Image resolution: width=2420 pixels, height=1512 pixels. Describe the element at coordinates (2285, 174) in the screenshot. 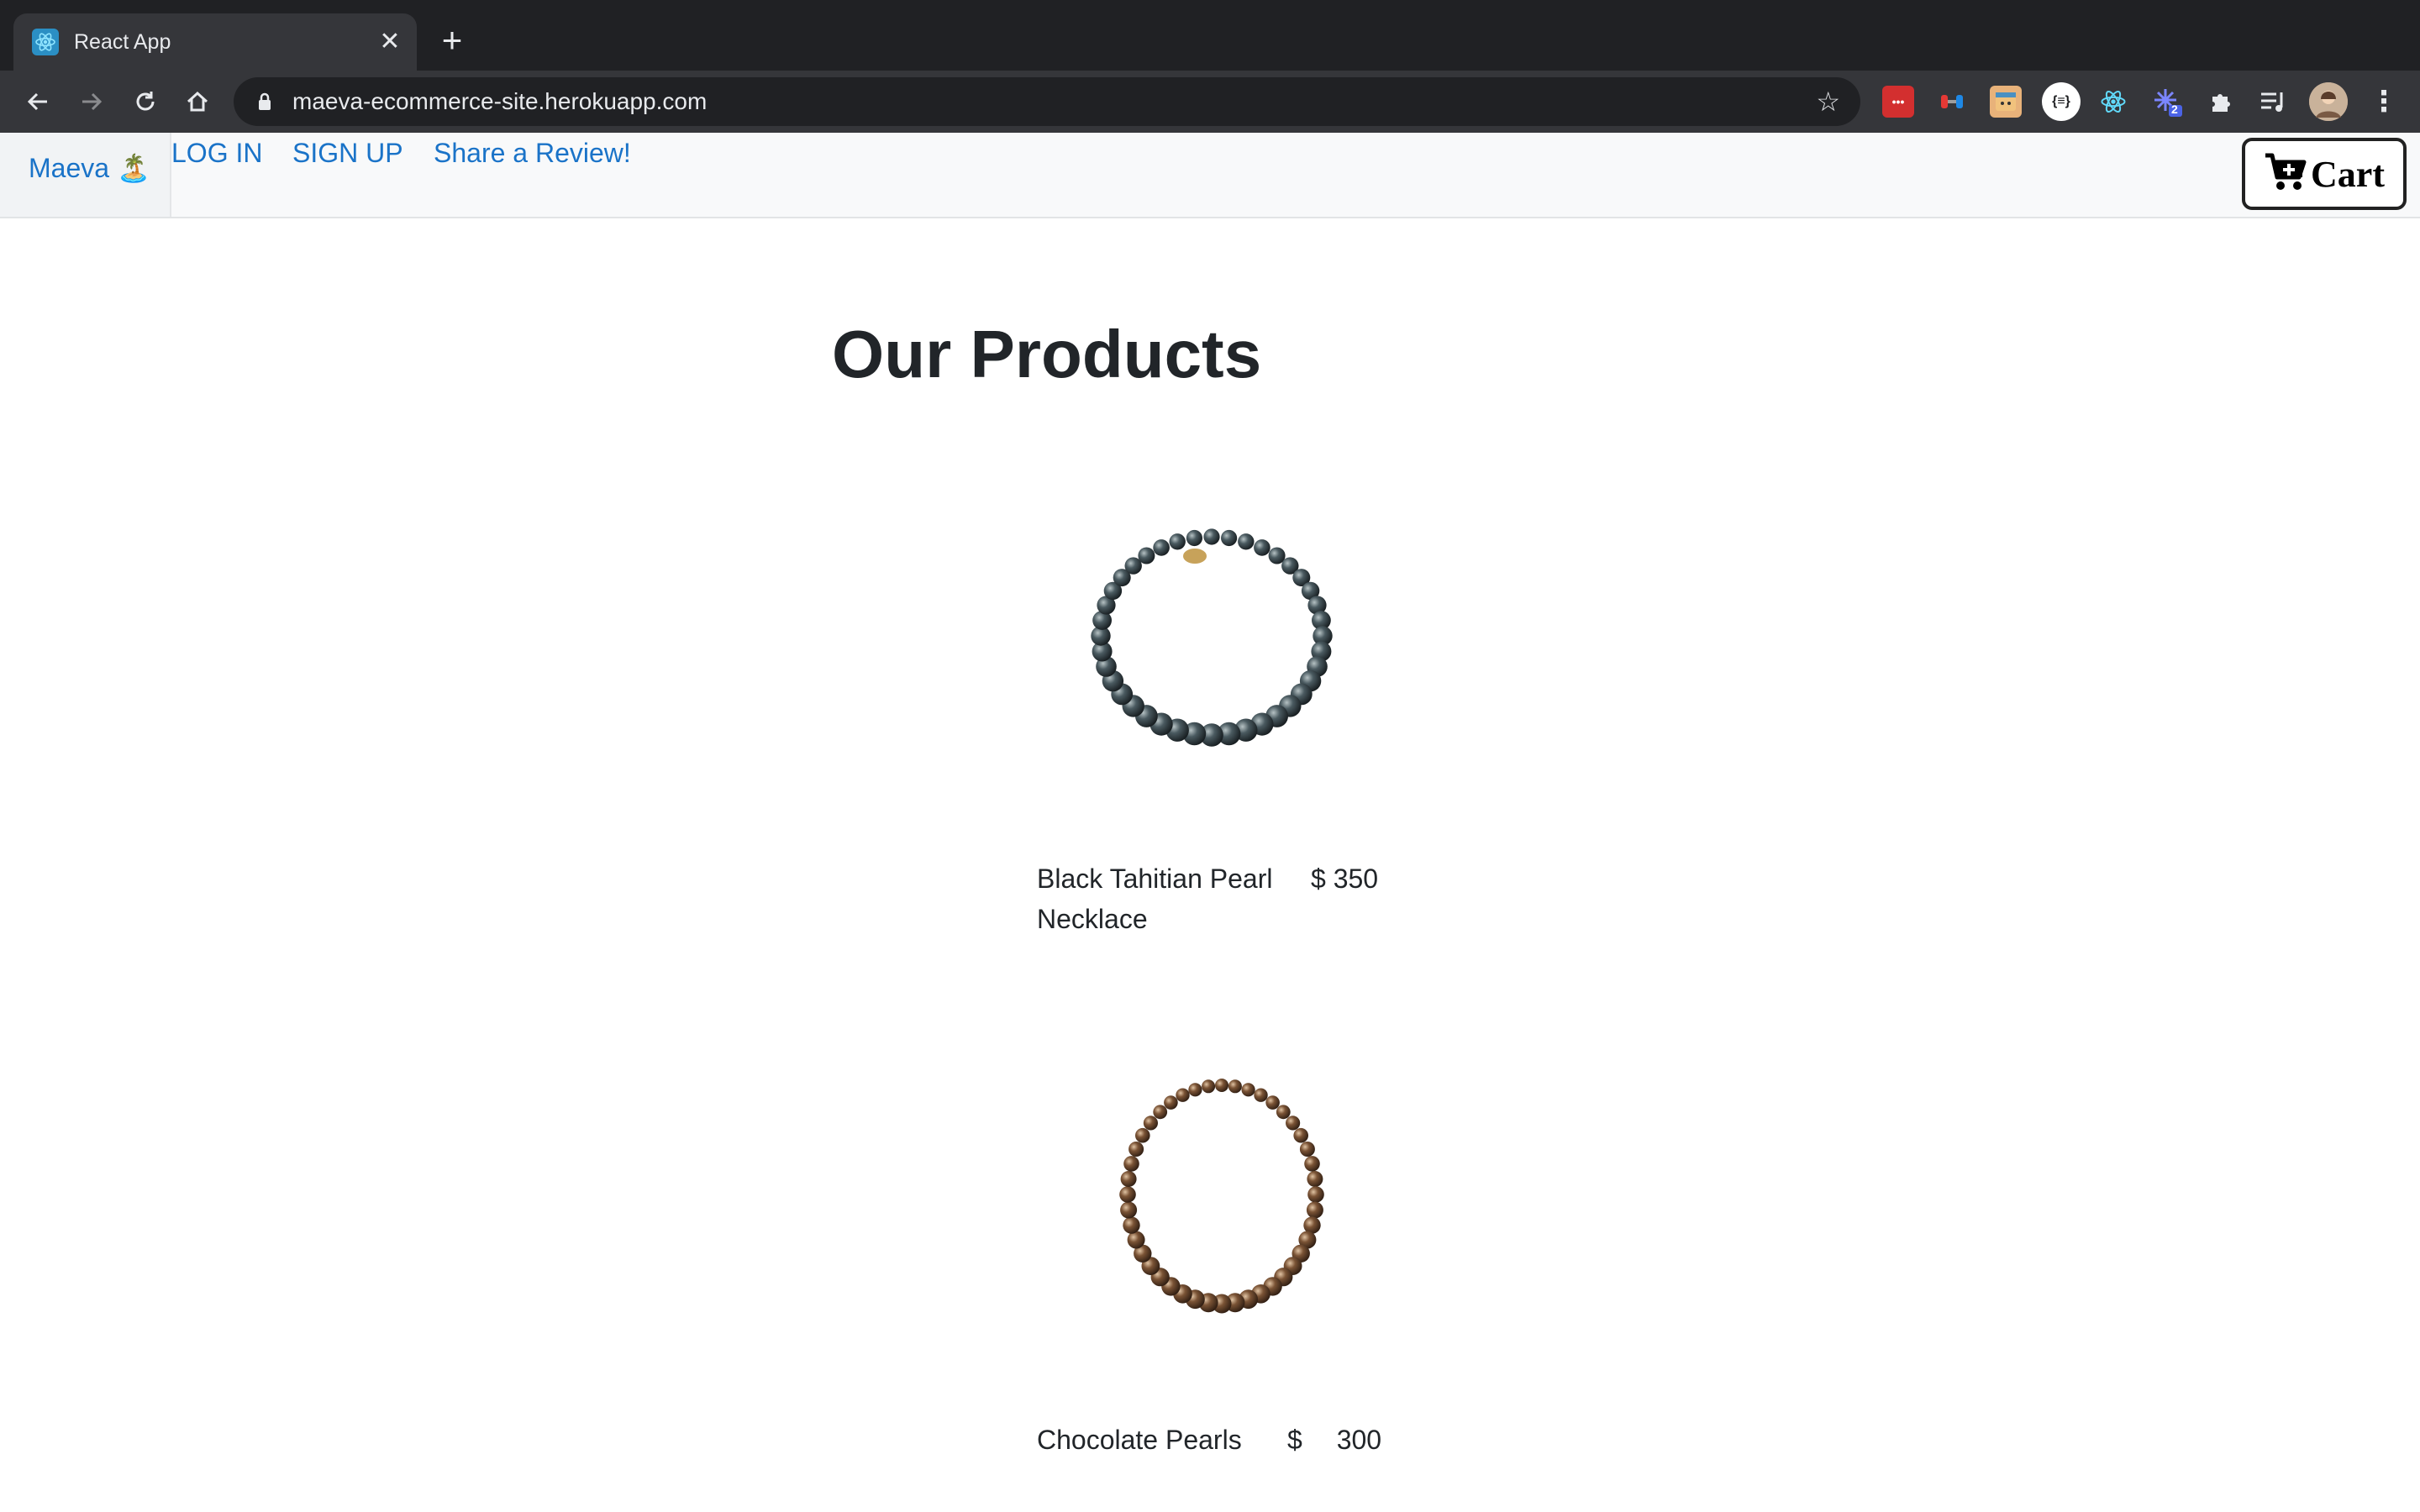

I see `cart-icon` at that location.